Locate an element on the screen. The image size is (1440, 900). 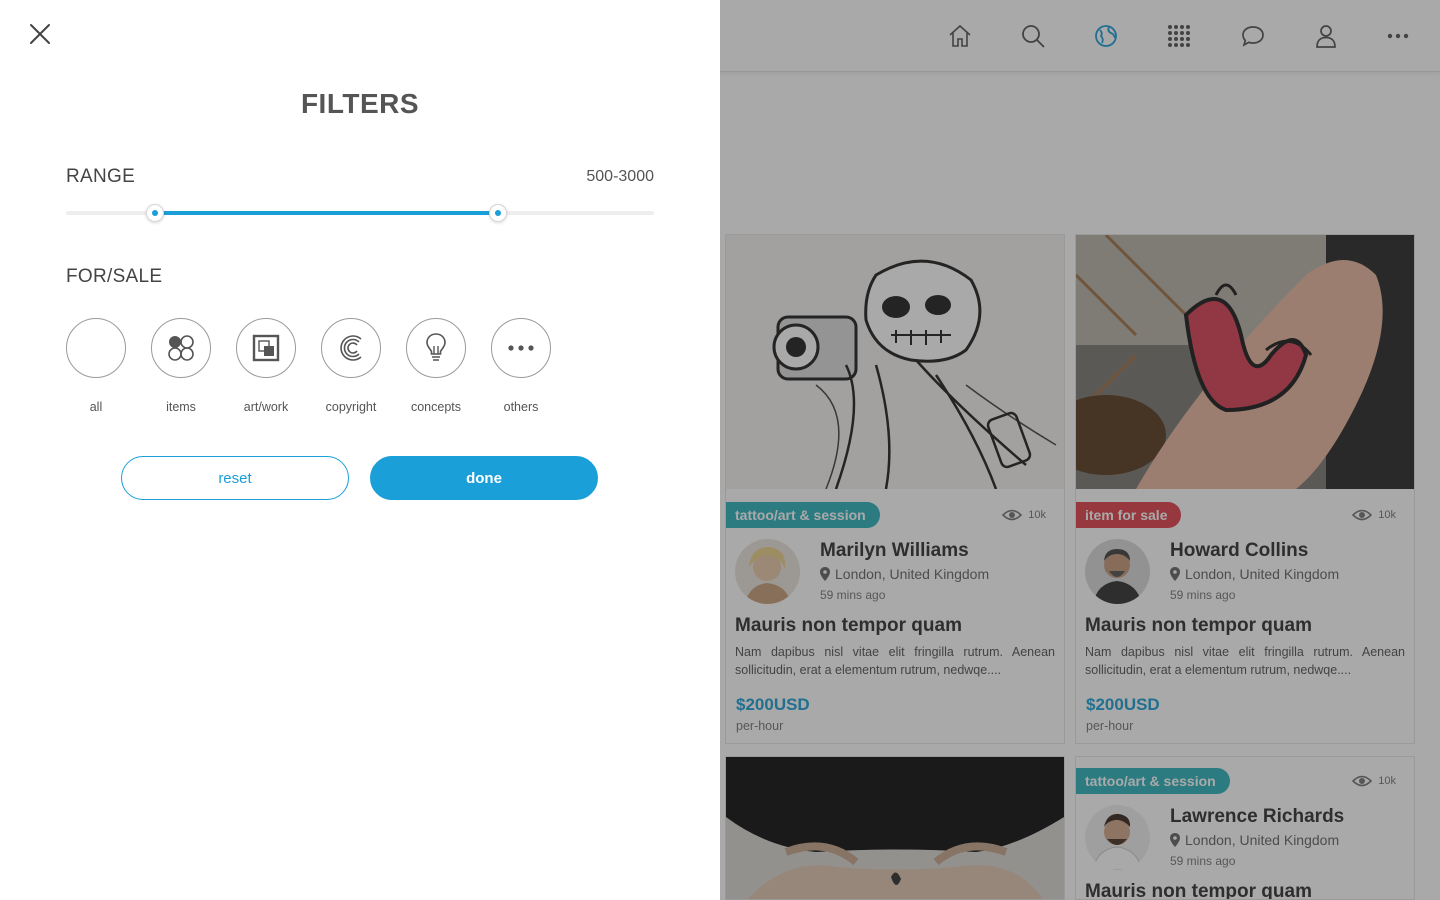
artwork-icon is located at coordinates (266, 348).